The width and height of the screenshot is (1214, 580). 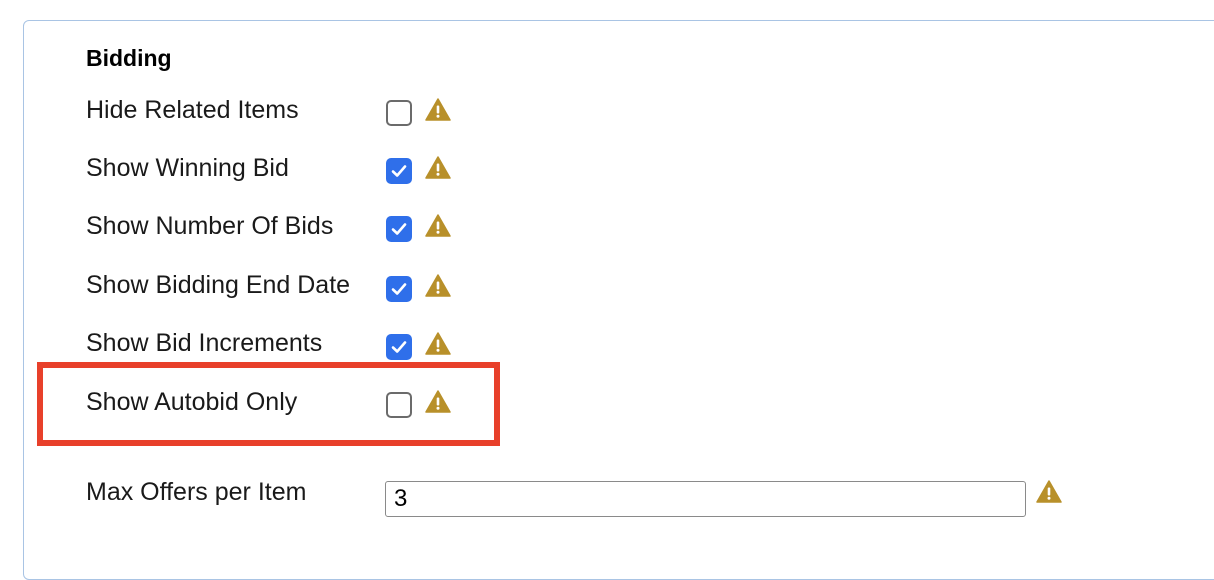 I want to click on max-offers-label: Max Offers per Item, so click(x=196, y=492).